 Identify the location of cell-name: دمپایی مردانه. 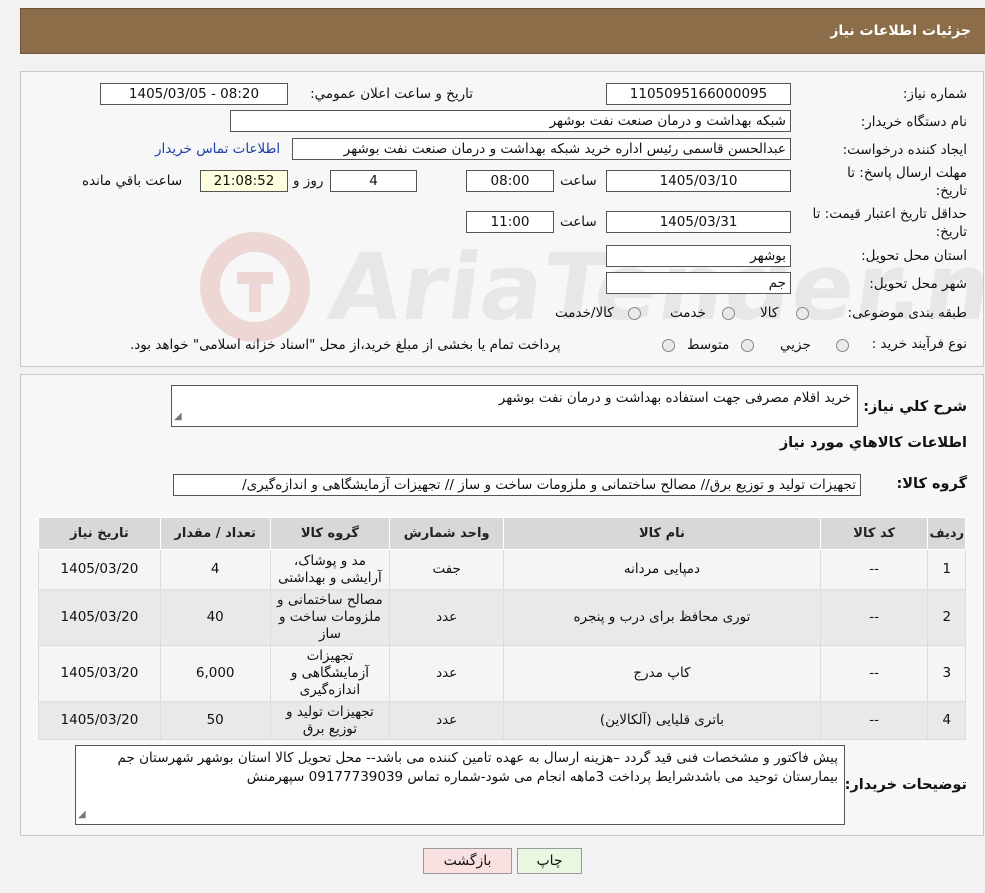
(662, 569).